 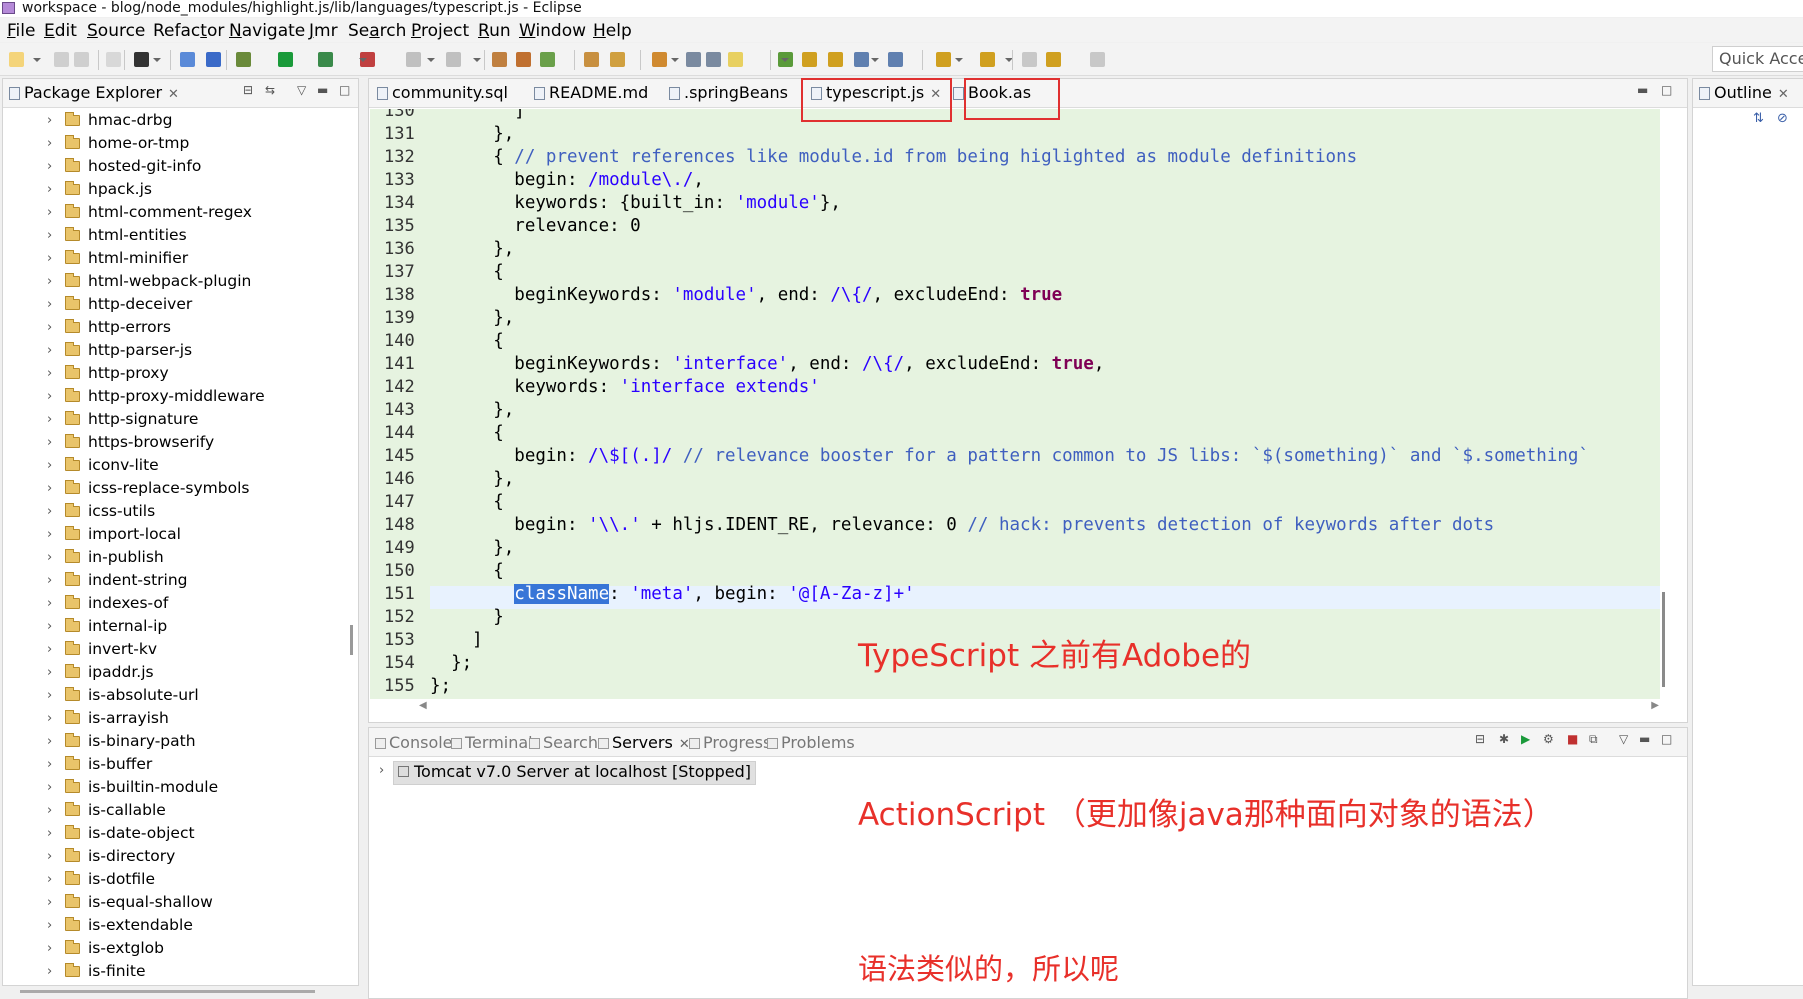 I want to click on tree-item: › http-deceiver, so click(x=173, y=304).